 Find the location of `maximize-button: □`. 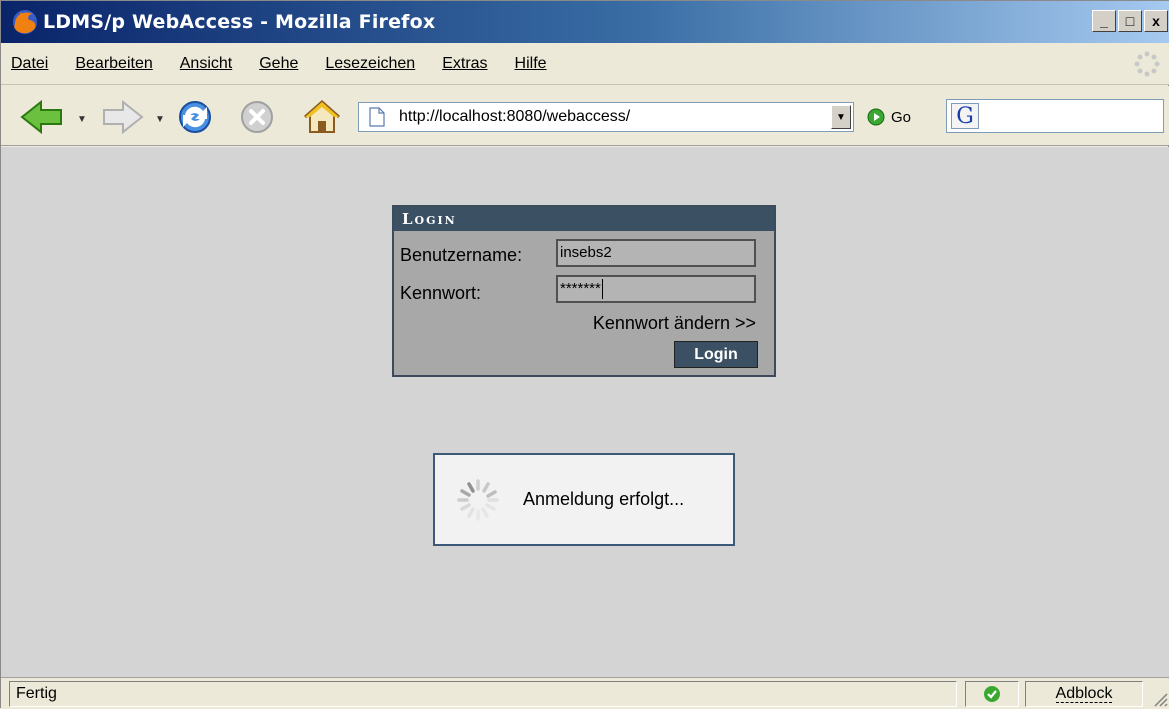

maximize-button: □ is located at coordinates (1130, 21).